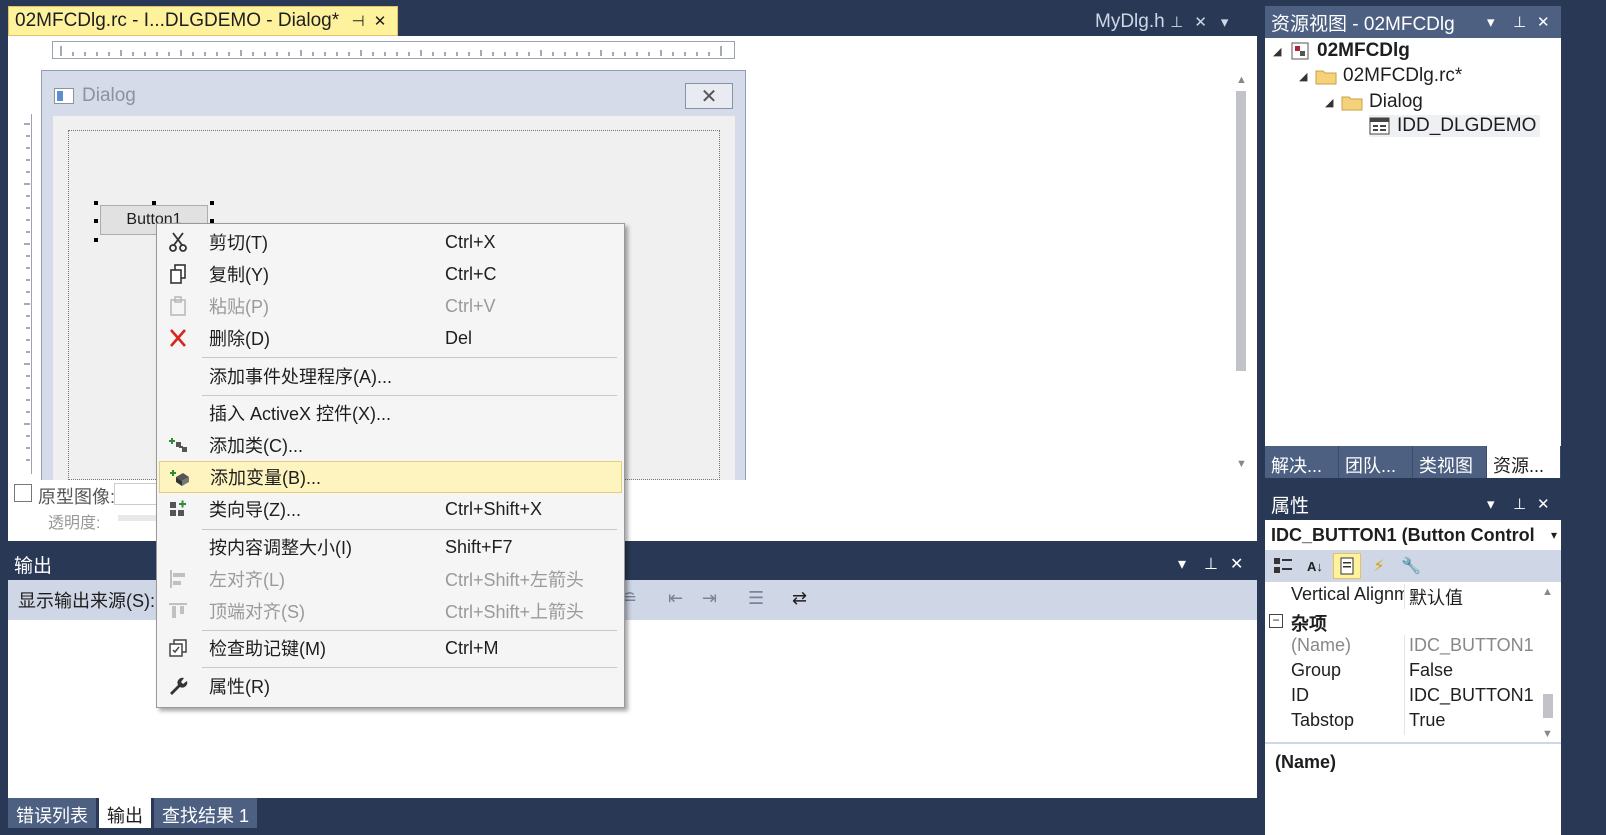  What do you see at coordinates (756, 598) in the screenshot?
I see `clear-all-icon: ☰` at bounding box center [756, 598].